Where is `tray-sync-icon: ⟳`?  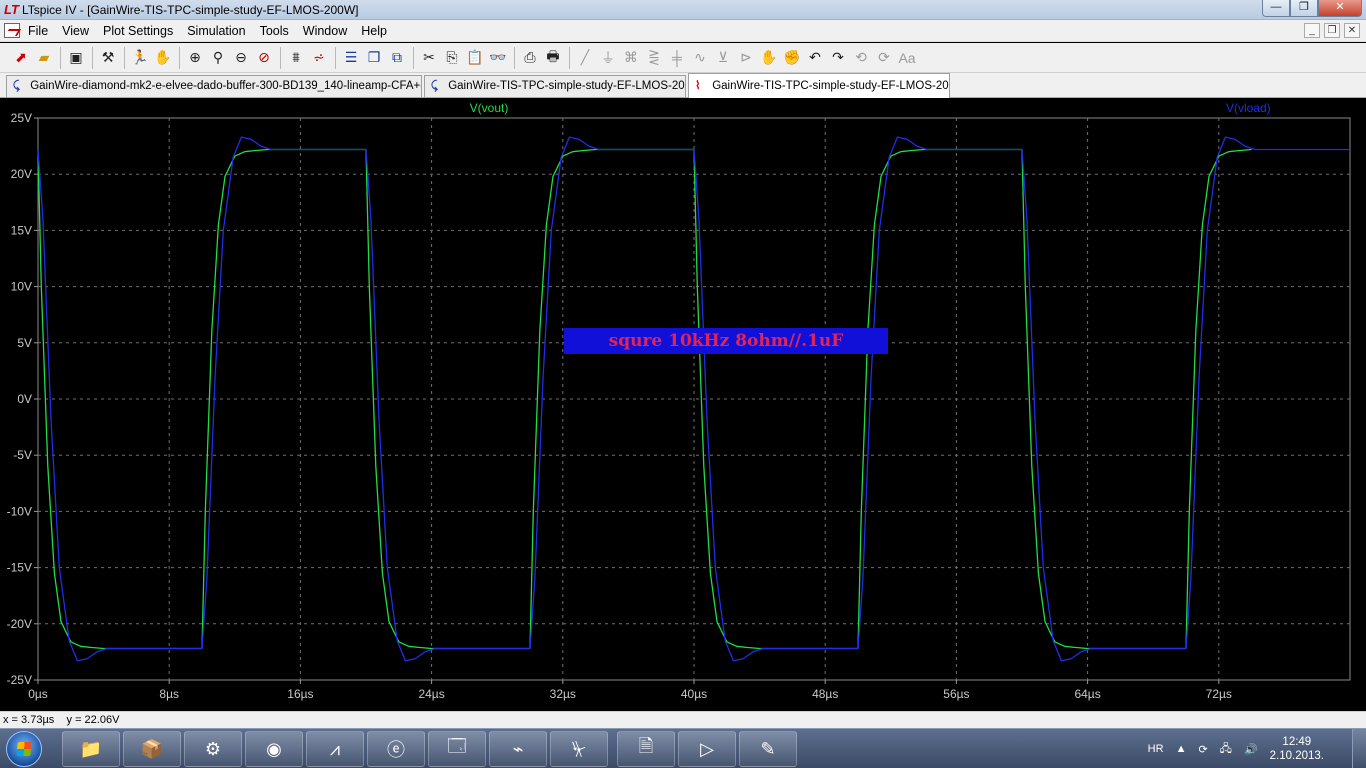
tray-sync-icon: ⟳ is located at coordinates (1202, 749).